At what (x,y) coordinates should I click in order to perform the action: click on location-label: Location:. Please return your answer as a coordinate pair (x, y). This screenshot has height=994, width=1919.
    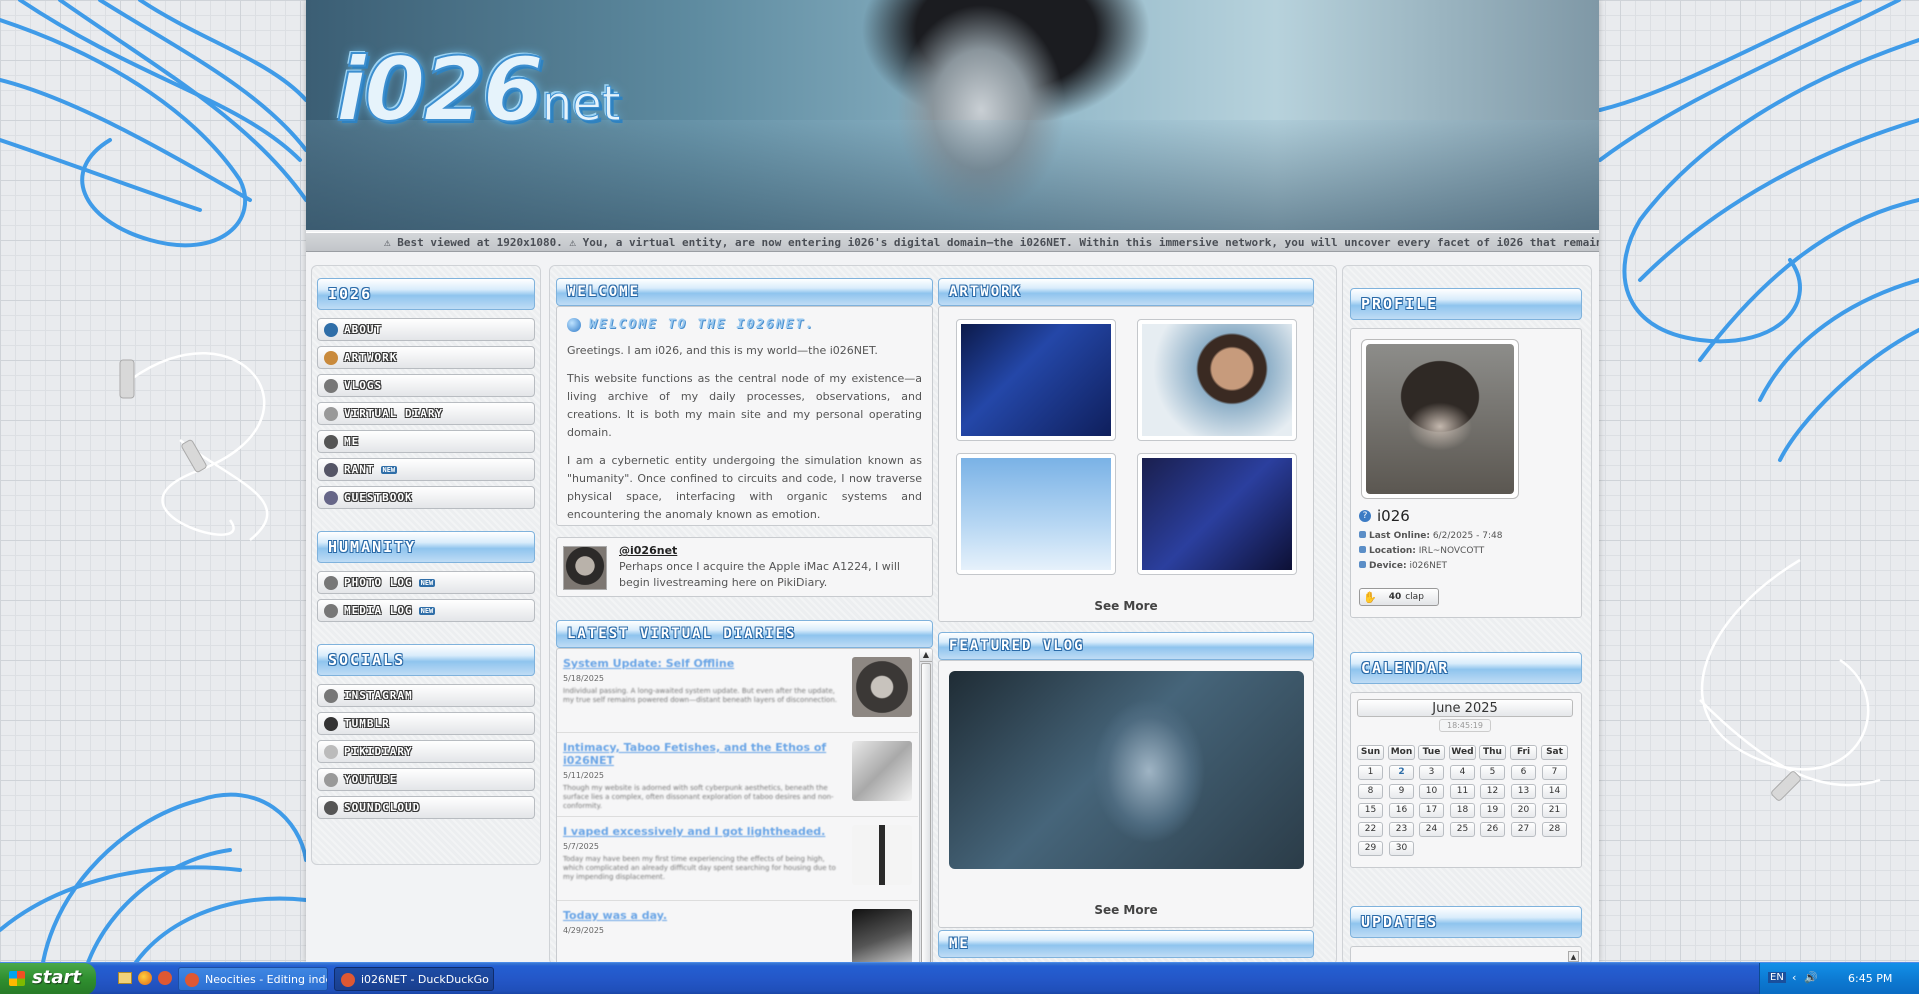
    Looking at the image, I should click on (1392, 551).